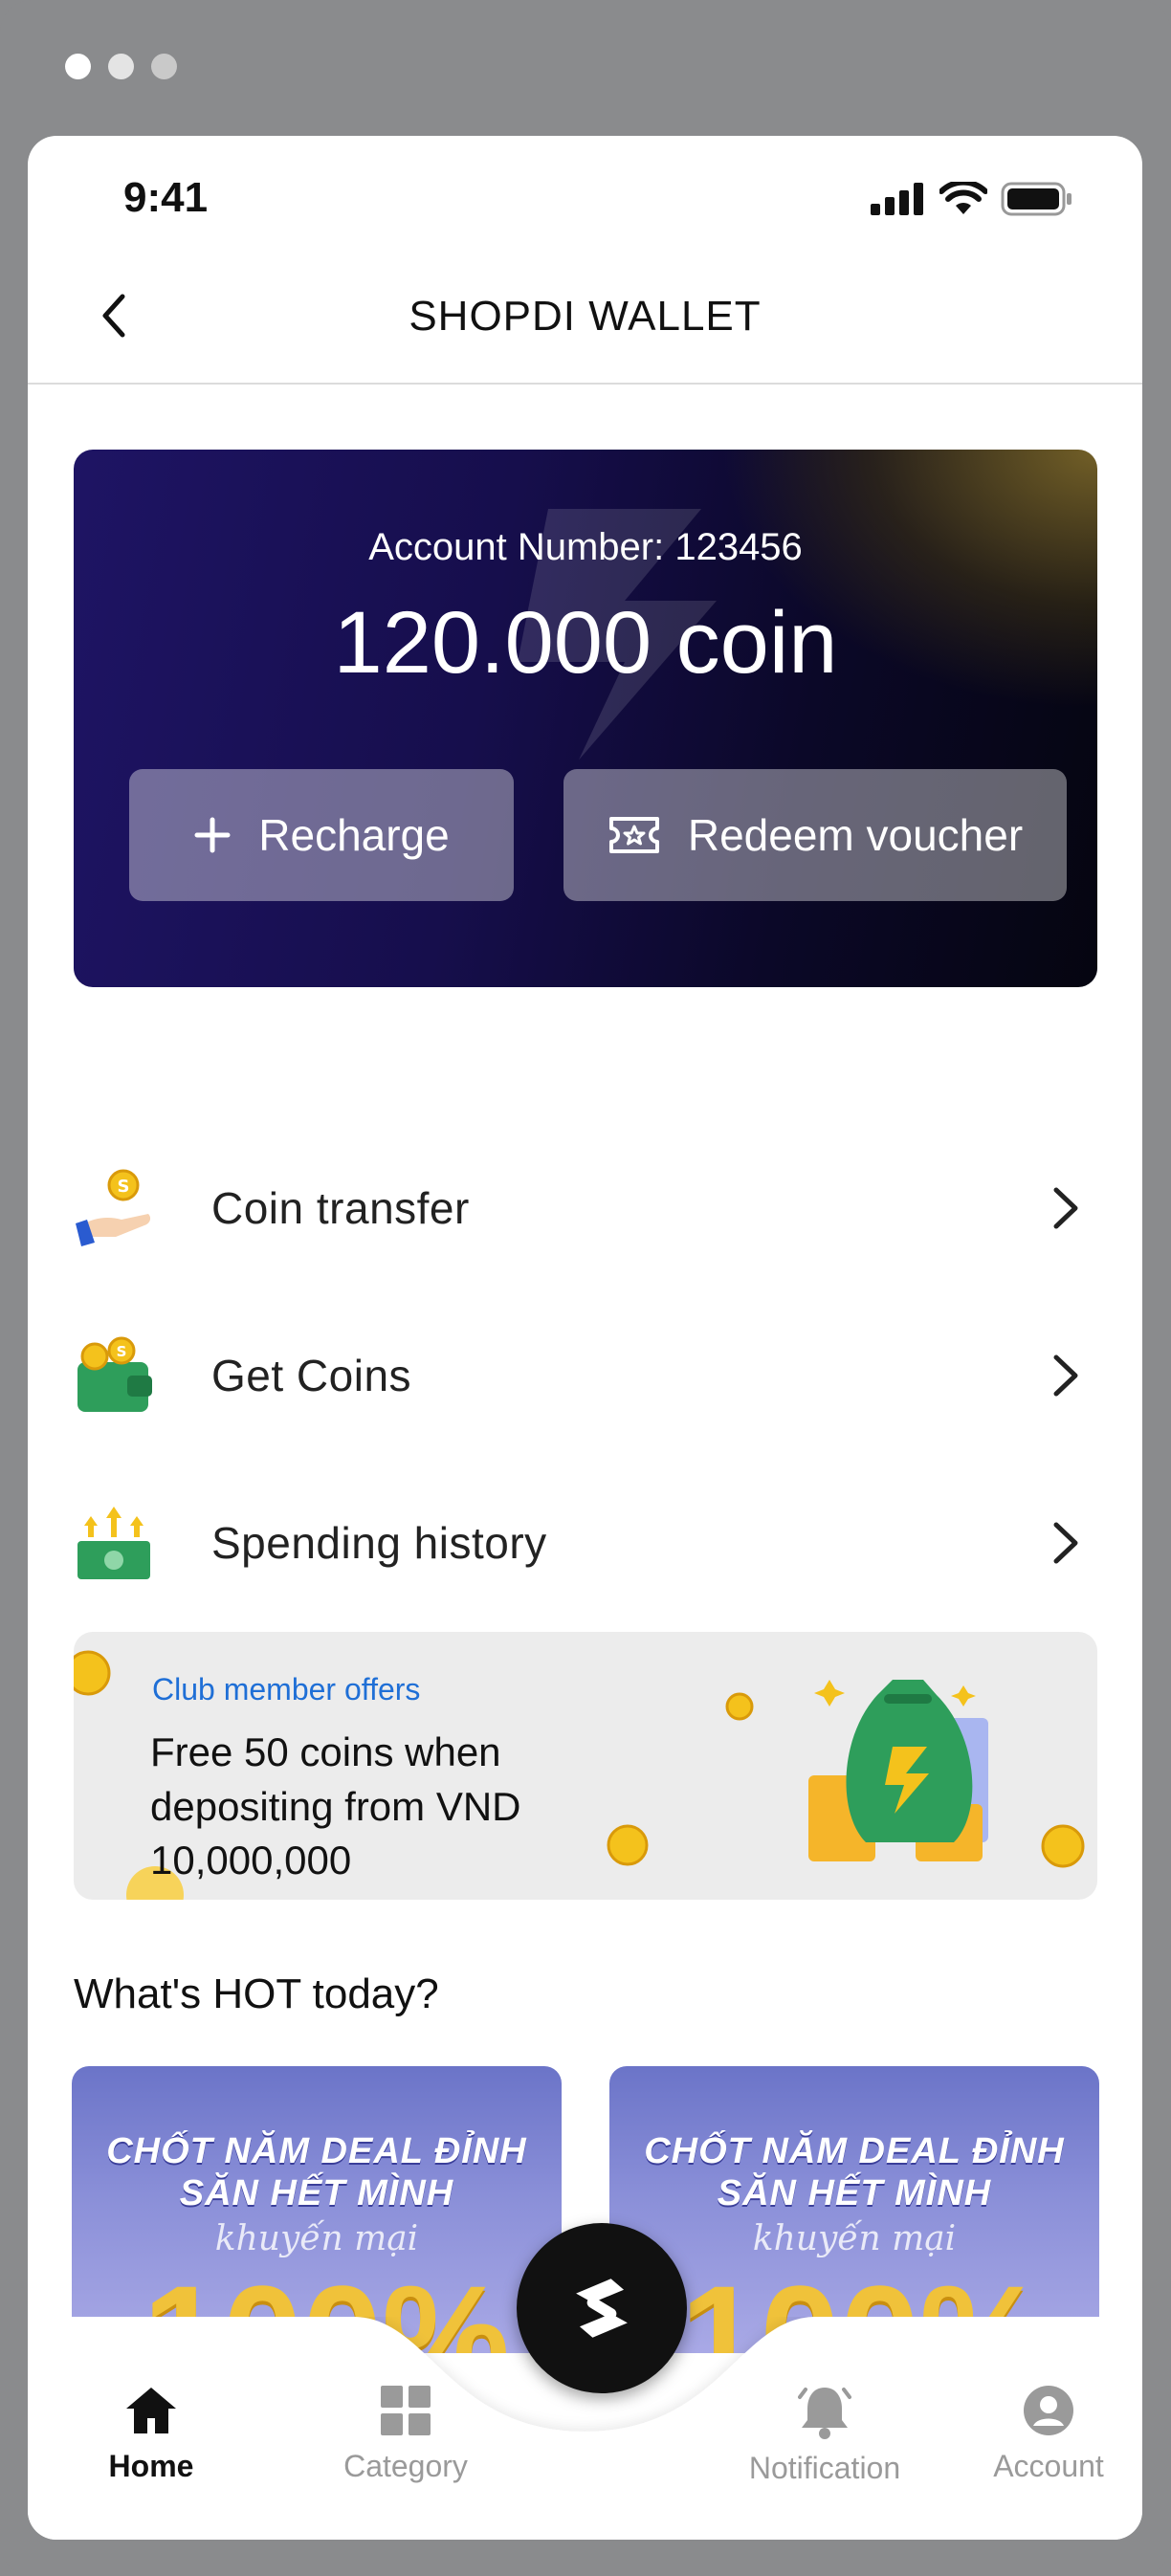  Describe the element at coordinates (113, 1207) in the screenshot. I see `coin-hand-icon: S` at that location.